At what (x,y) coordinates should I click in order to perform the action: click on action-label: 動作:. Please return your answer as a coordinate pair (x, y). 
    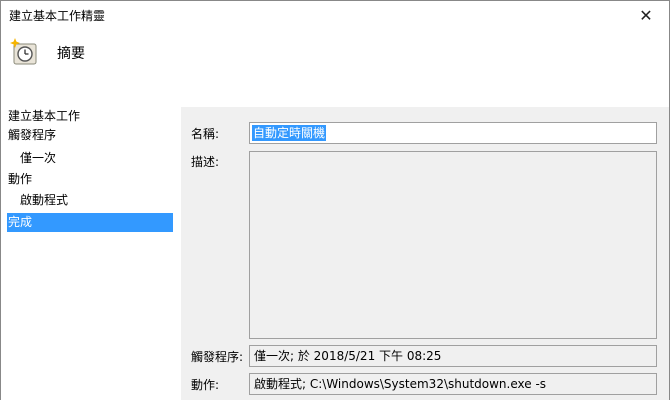
    Looking at the image, I should click on (205, 385).